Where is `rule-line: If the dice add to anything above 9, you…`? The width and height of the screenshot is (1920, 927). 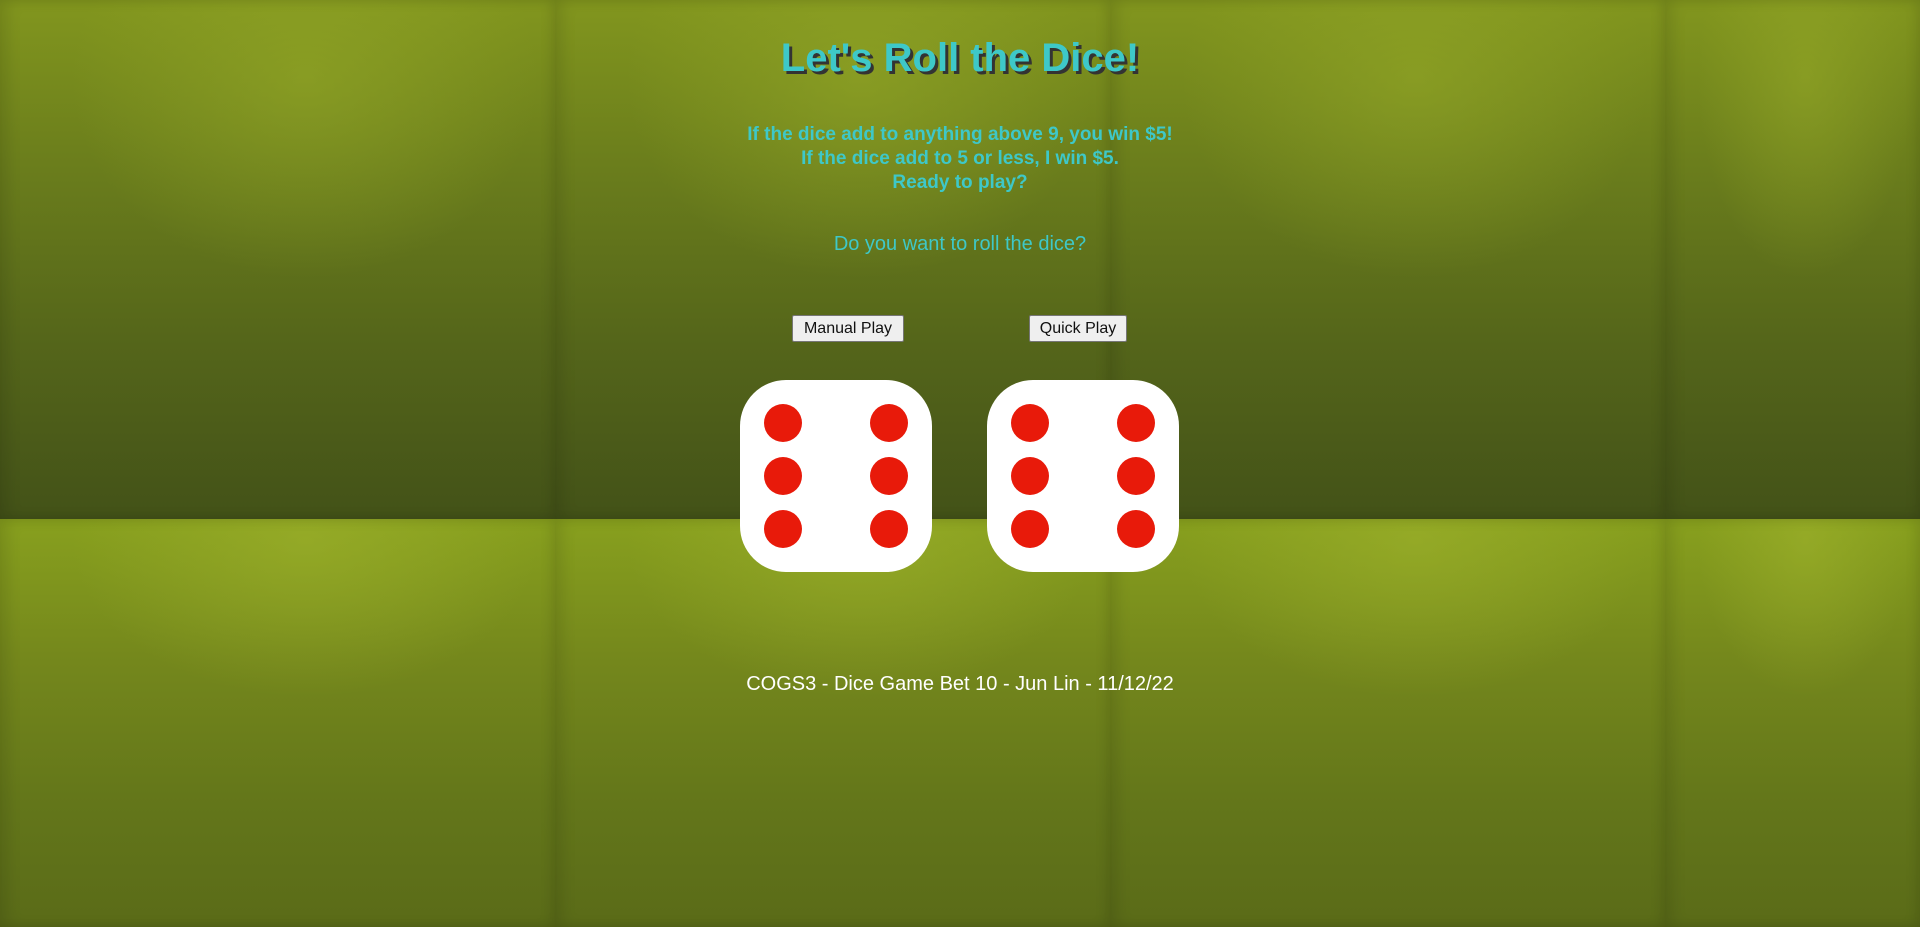 rule-line: If the dice add to anything above 9, you… is located at coordinates (960, 134).